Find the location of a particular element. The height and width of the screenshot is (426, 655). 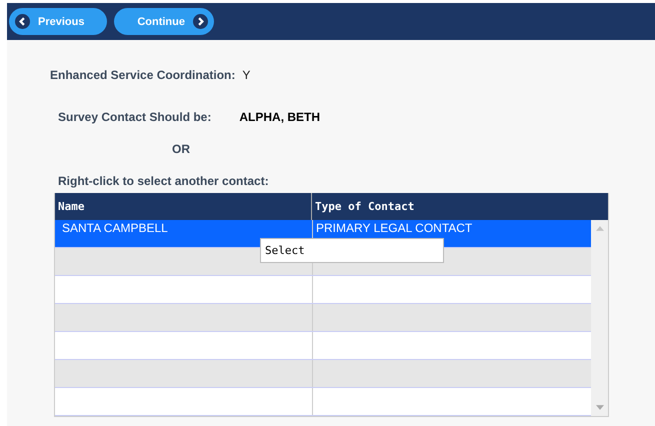

field-label: Survey Contact Should be: is located at coordinates (135, 117).